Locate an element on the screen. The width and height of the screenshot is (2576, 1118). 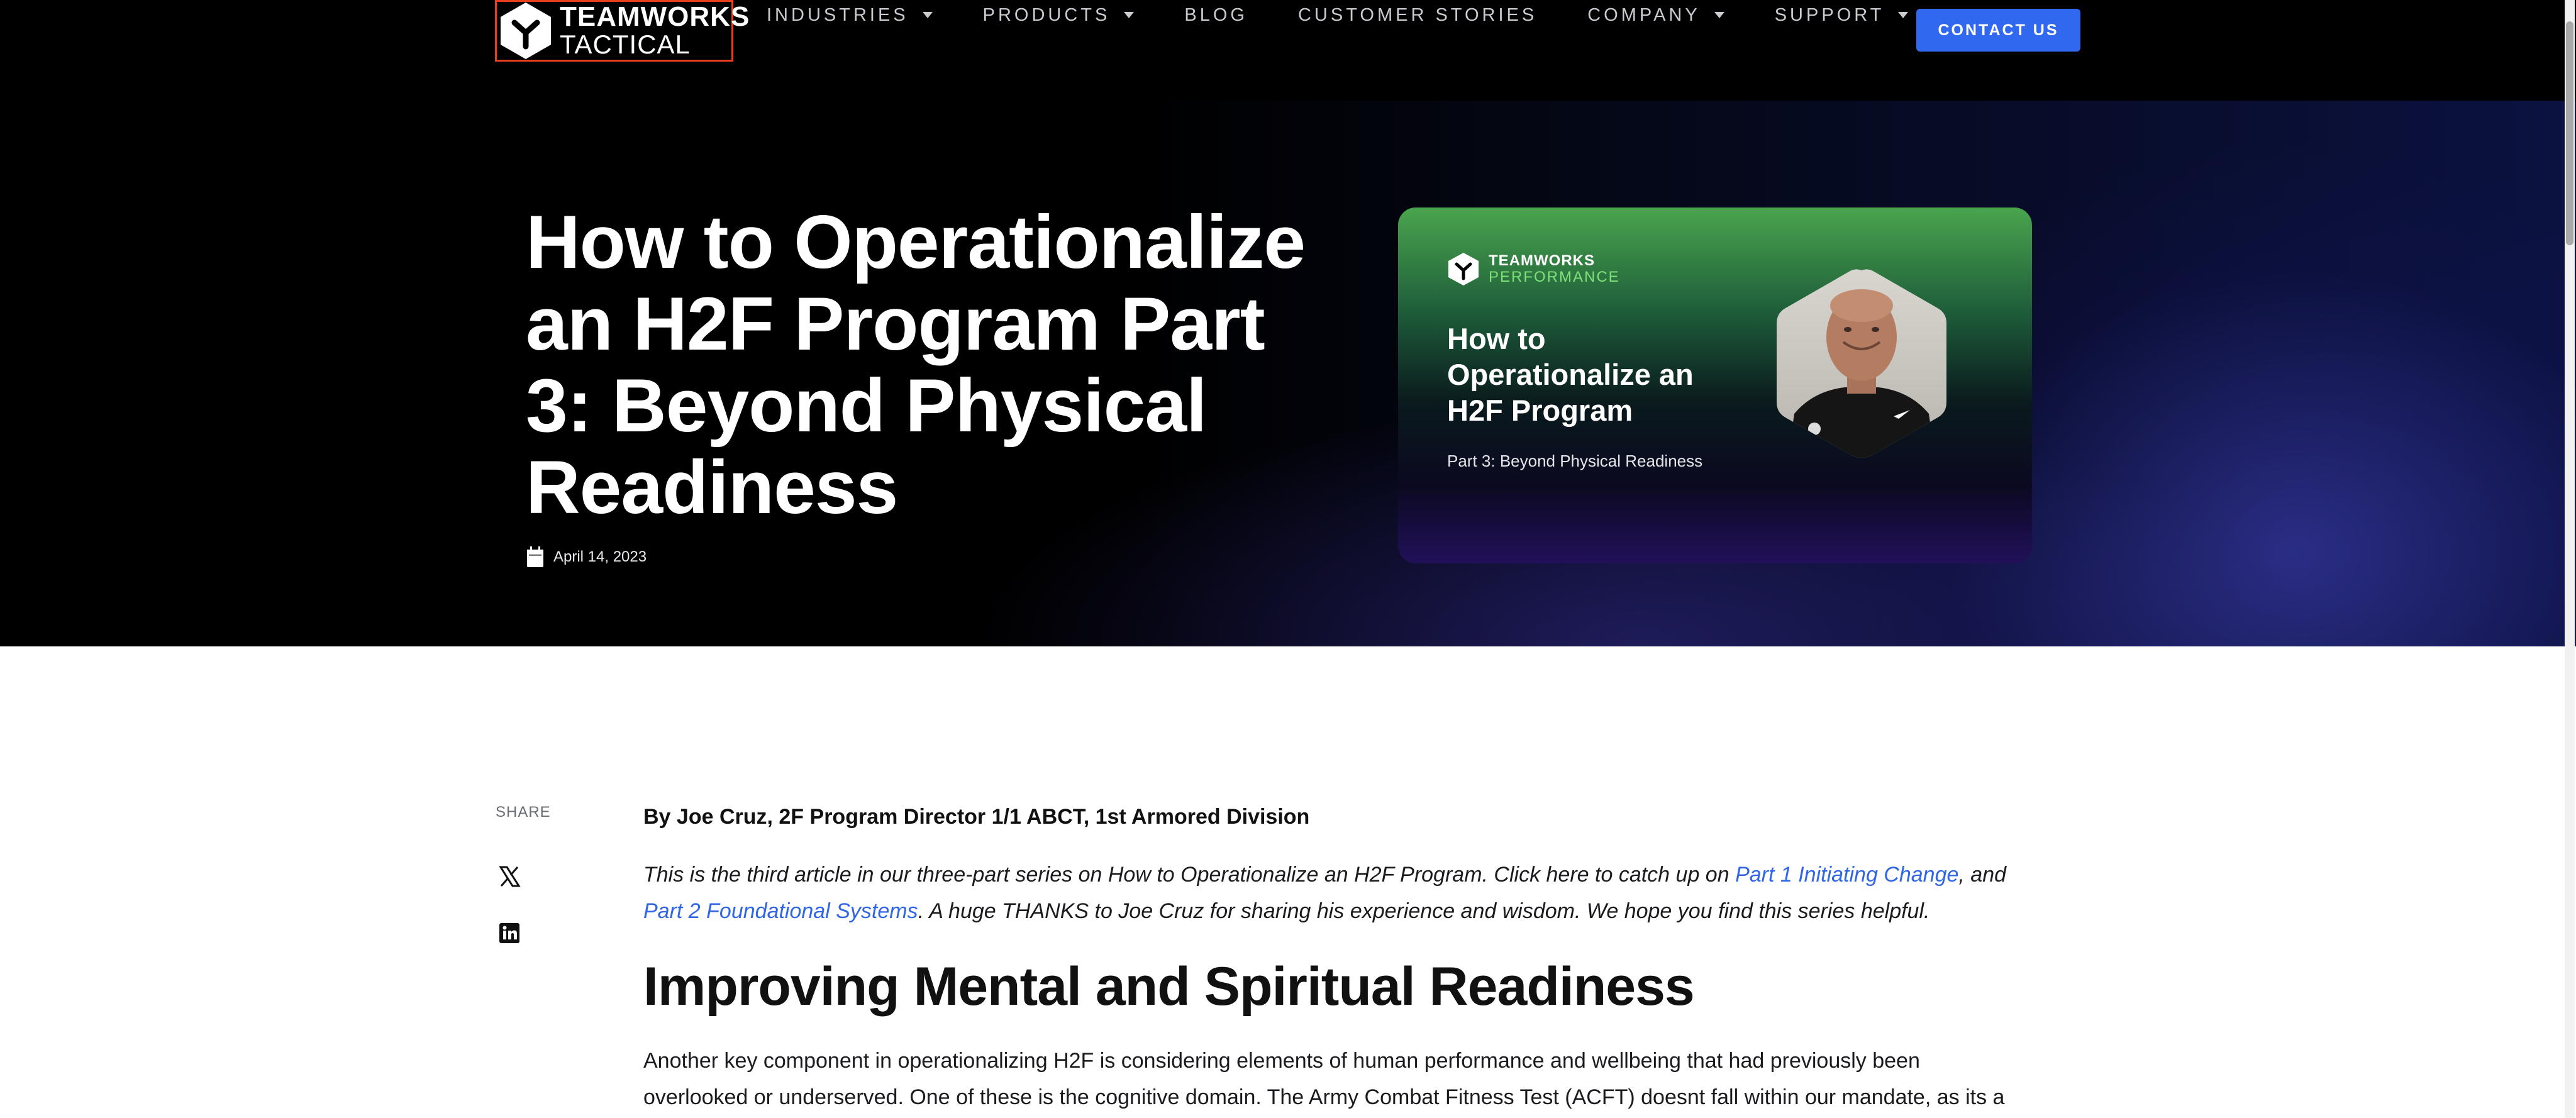
logo-line-2: TACTICAL is located at coordinates (625, 45).